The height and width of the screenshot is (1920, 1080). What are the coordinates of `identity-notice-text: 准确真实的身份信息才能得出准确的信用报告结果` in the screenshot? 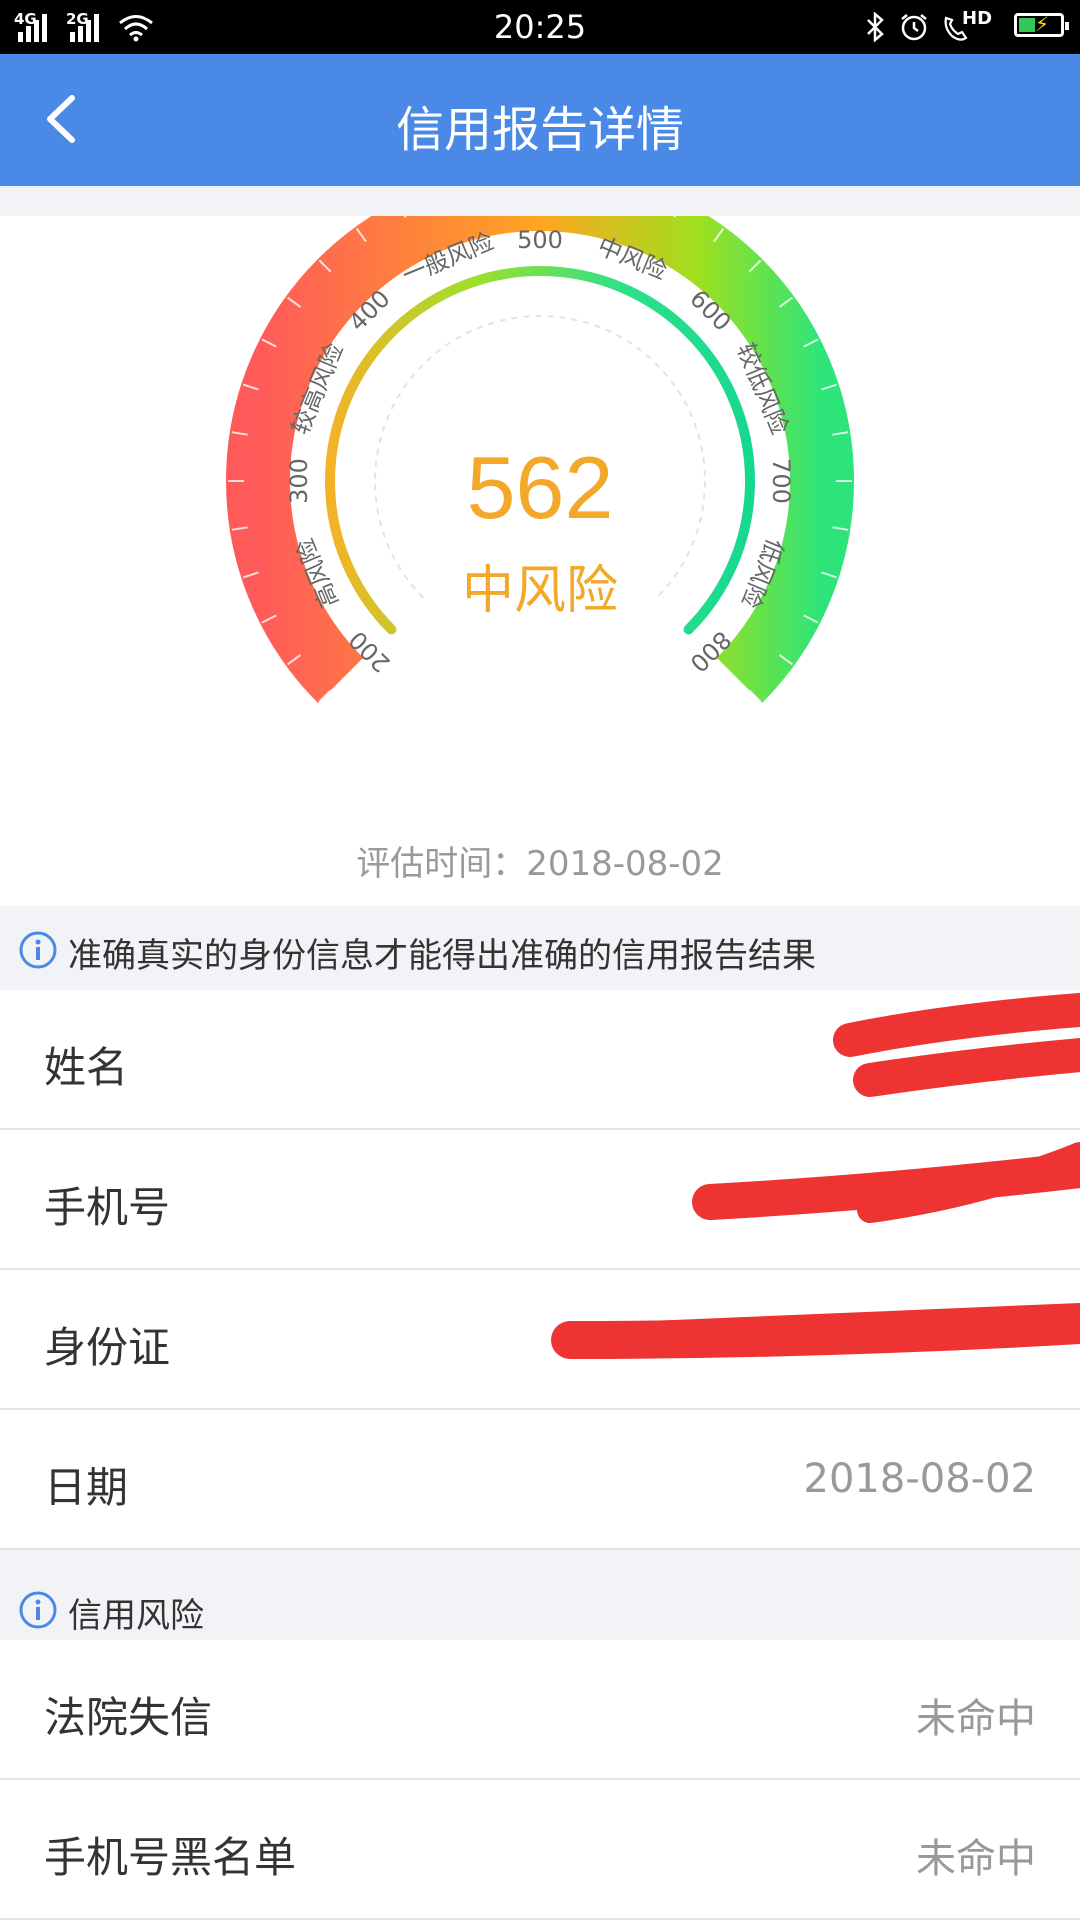 It's located at (442, 956).